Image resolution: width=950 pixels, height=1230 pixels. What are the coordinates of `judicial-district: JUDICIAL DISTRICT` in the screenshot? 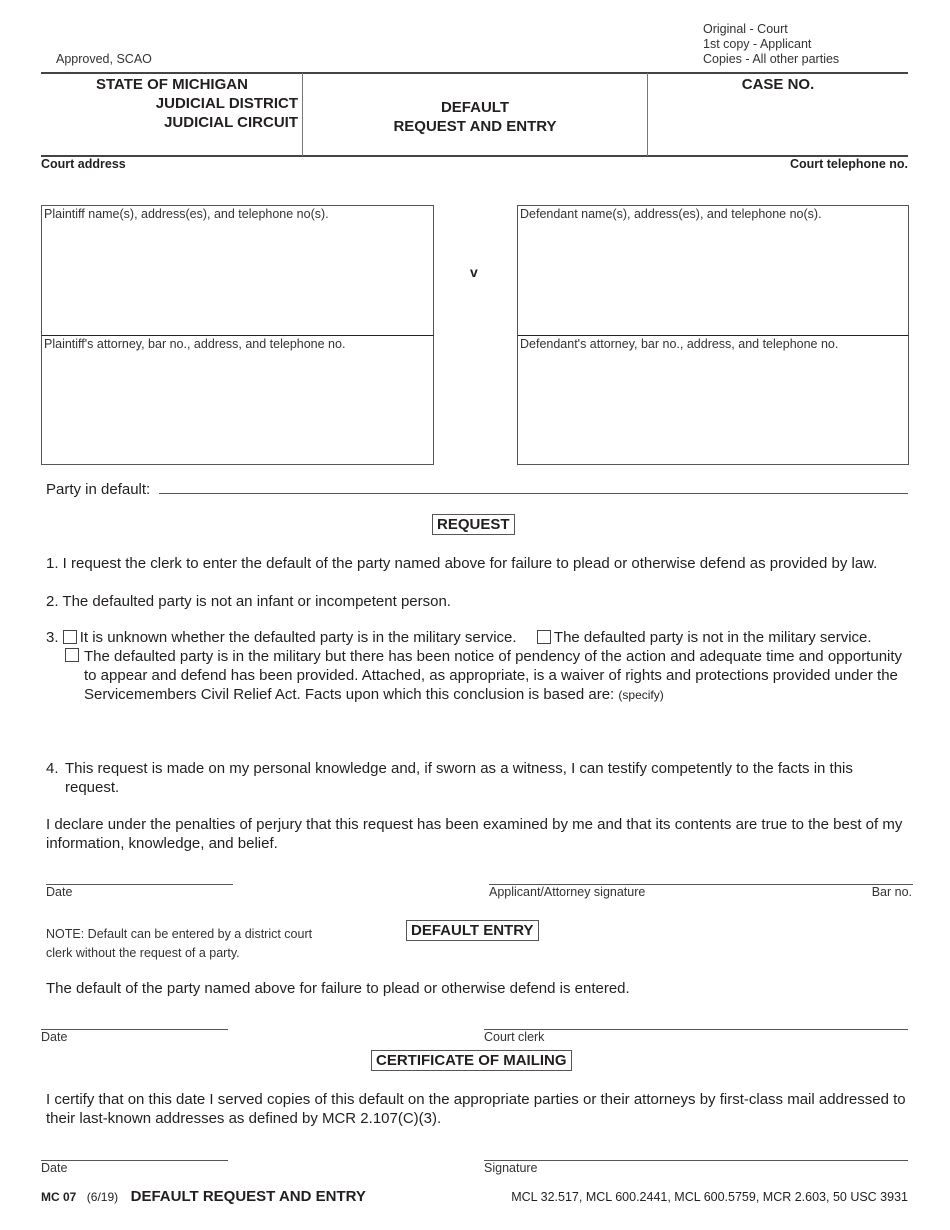 It's located at (226, 103).